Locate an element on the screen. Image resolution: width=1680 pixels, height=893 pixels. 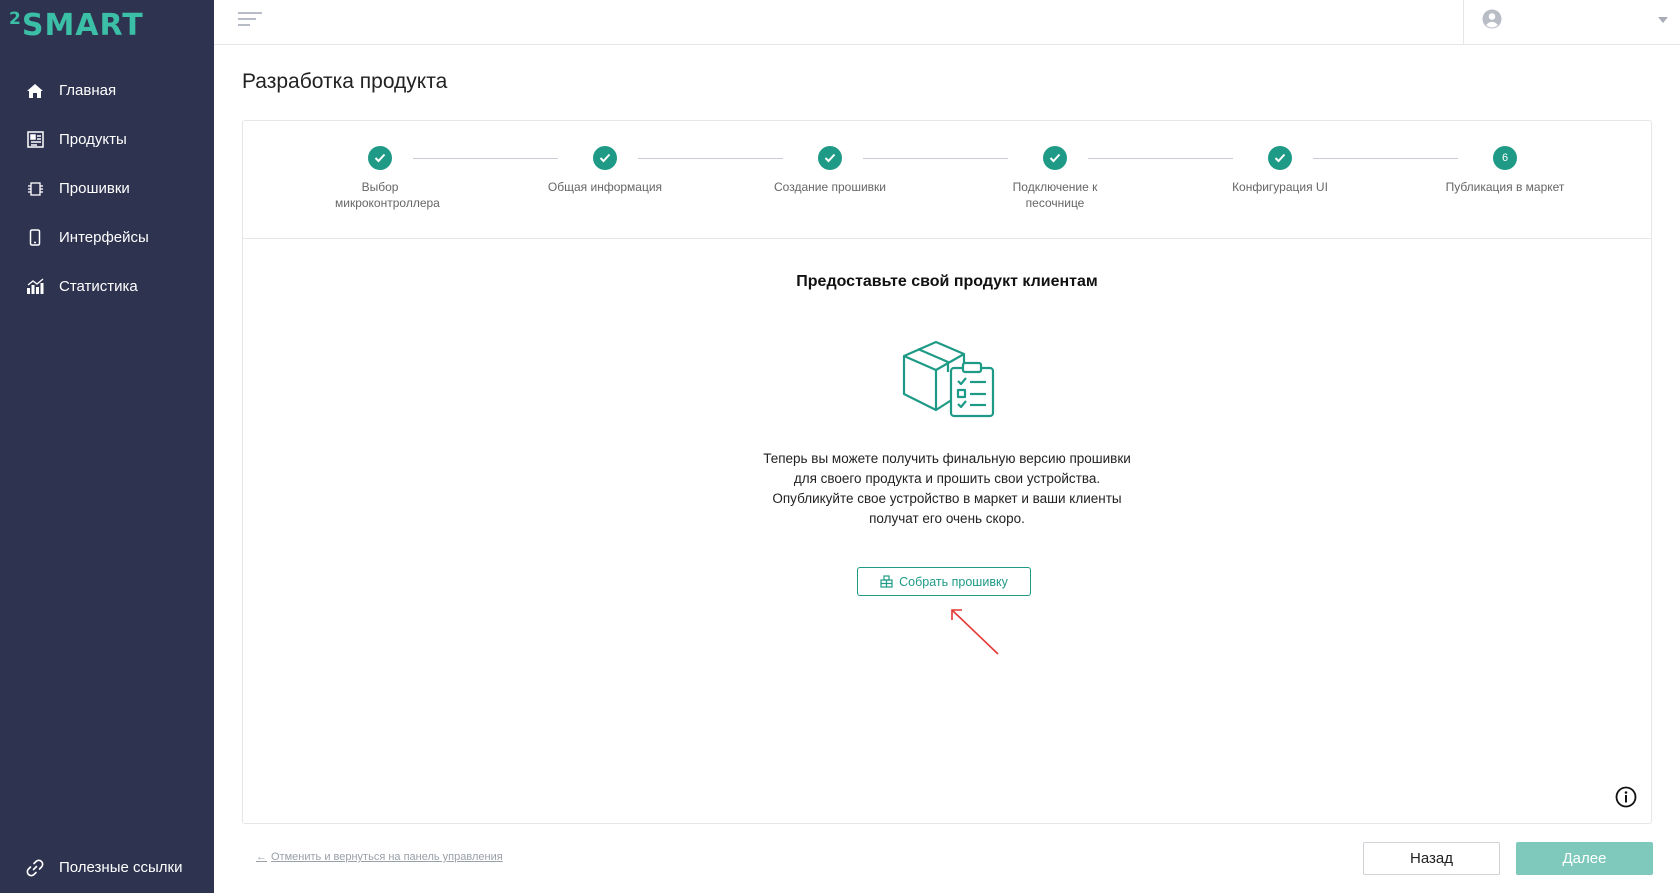
step-label: Создание прошивки is located at coordinates (830, 187).